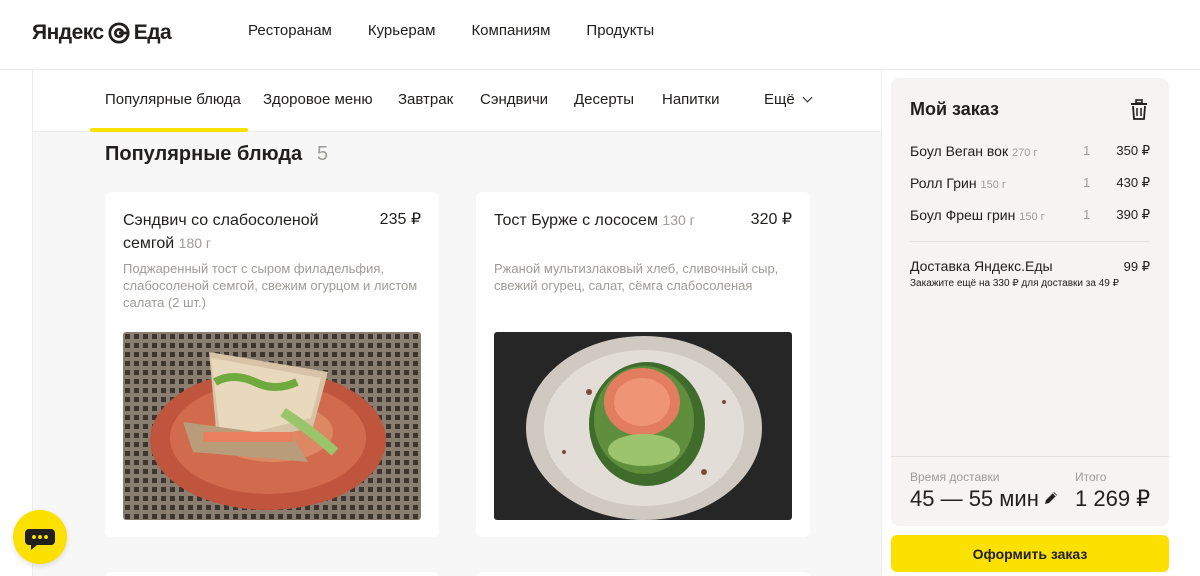 The width and height of the screenshot is (1200, 576). I want to click on order-item-weight: 270 г, so click(1024, 153).